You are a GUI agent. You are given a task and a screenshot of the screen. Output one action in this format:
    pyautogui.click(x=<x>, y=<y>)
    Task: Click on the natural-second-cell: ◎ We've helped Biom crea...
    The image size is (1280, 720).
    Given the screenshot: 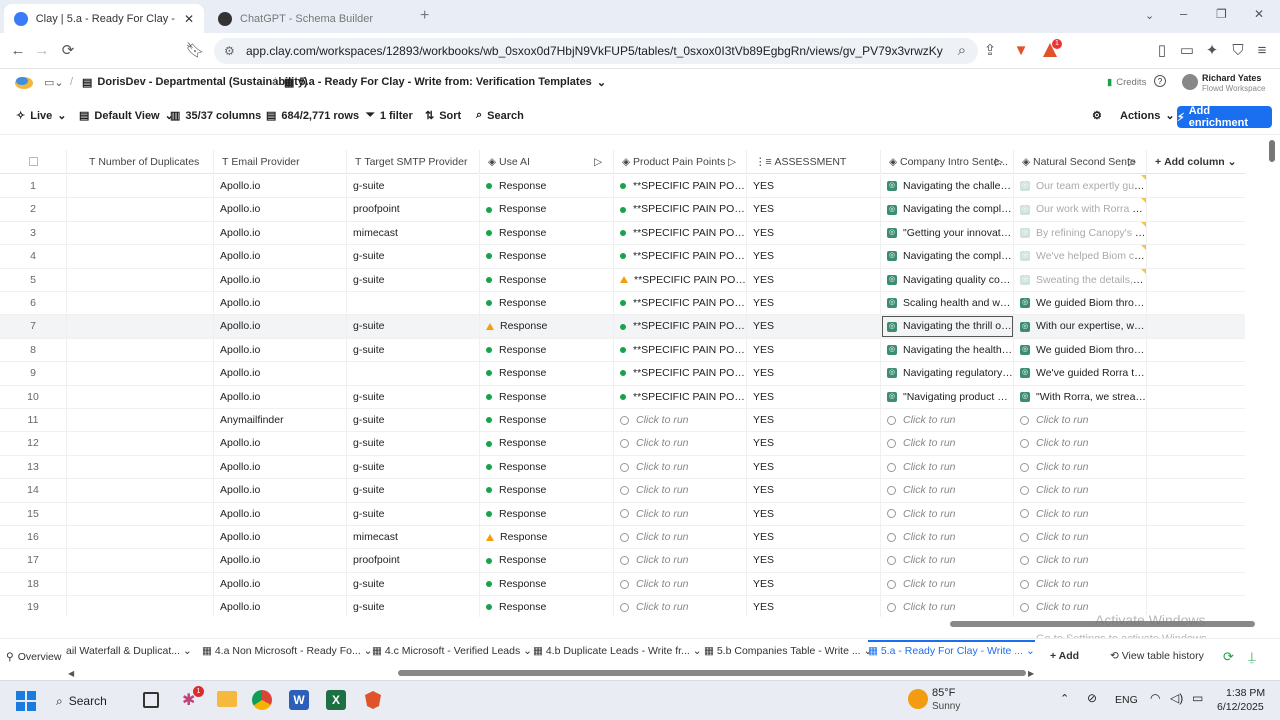 What is the action you would take?
    pyautogui.click(x=1080, y=257)
    